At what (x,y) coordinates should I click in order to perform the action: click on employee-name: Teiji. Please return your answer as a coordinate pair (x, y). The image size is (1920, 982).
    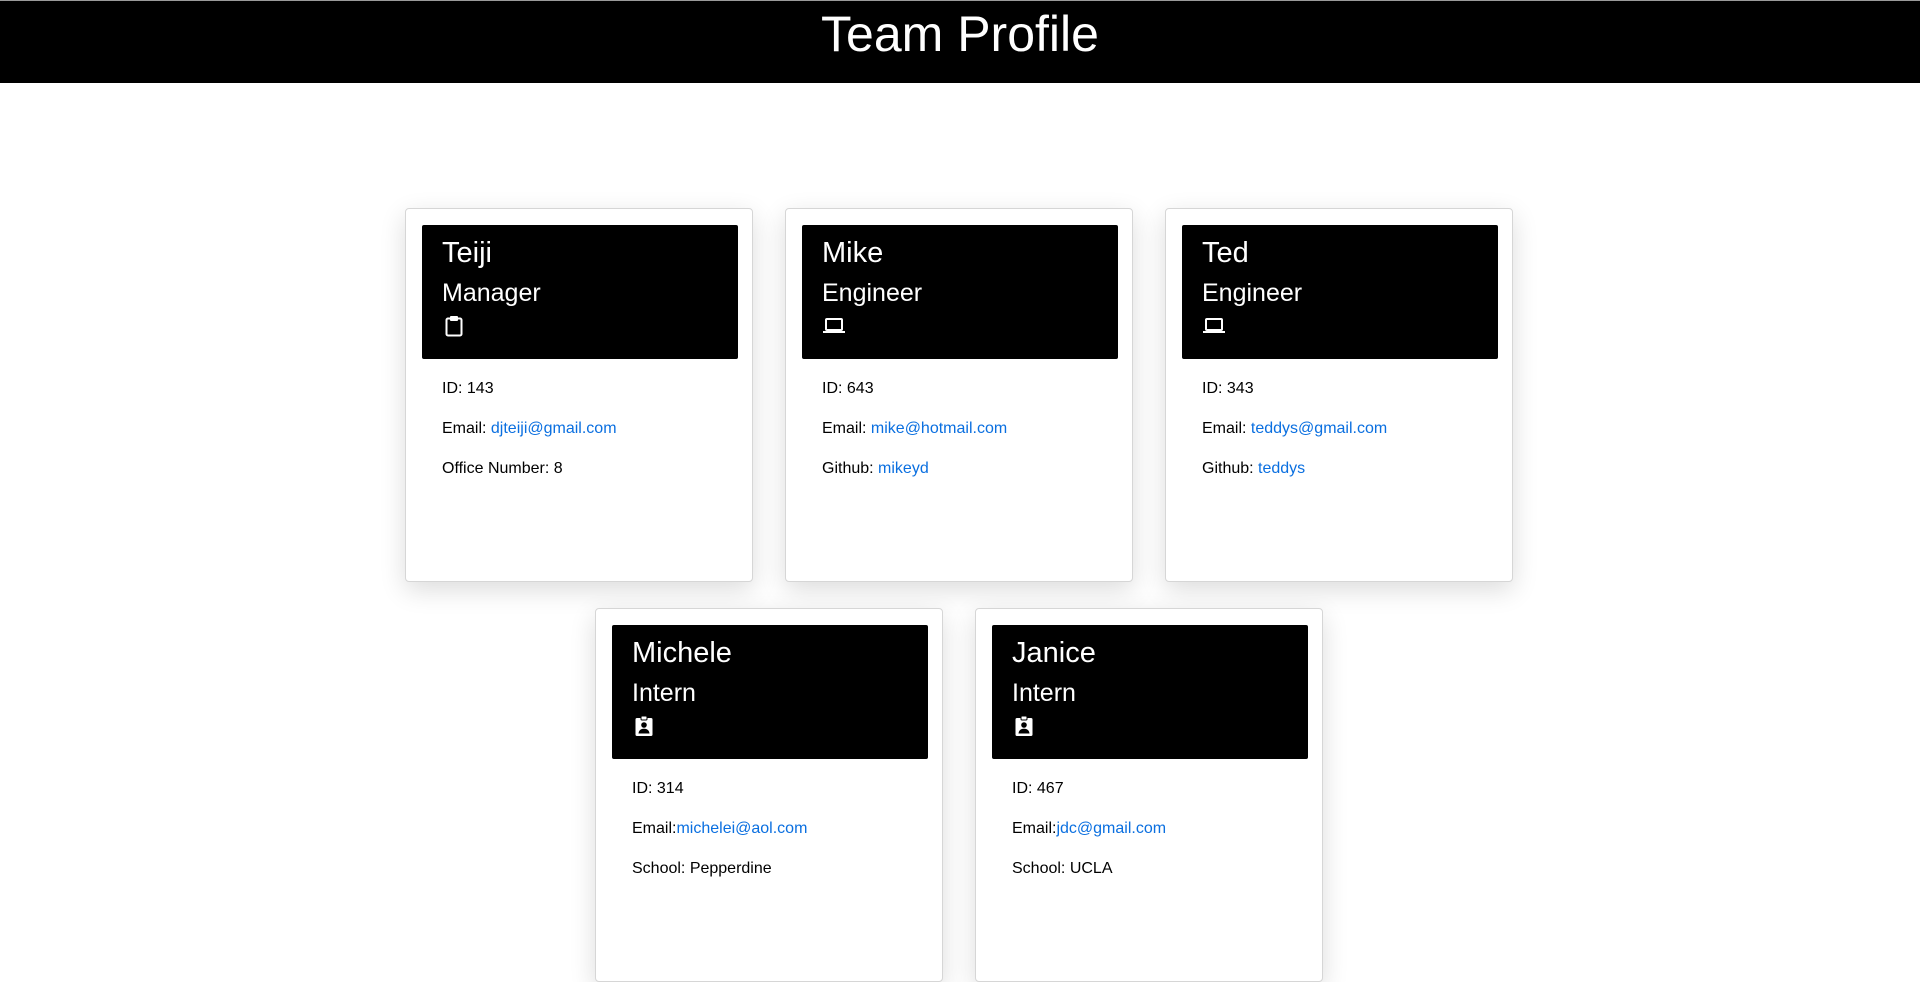
    Looking at the image, I should click on (467, 253).